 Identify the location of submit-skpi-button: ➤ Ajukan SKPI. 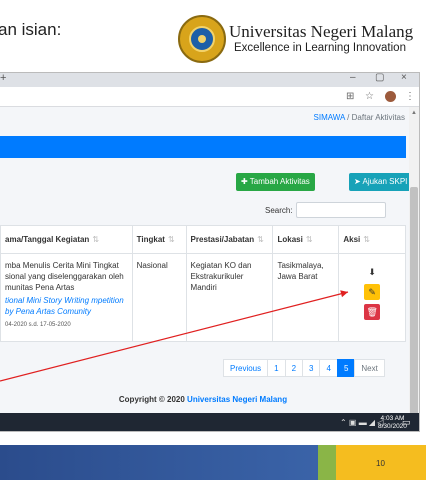
(381, 182).